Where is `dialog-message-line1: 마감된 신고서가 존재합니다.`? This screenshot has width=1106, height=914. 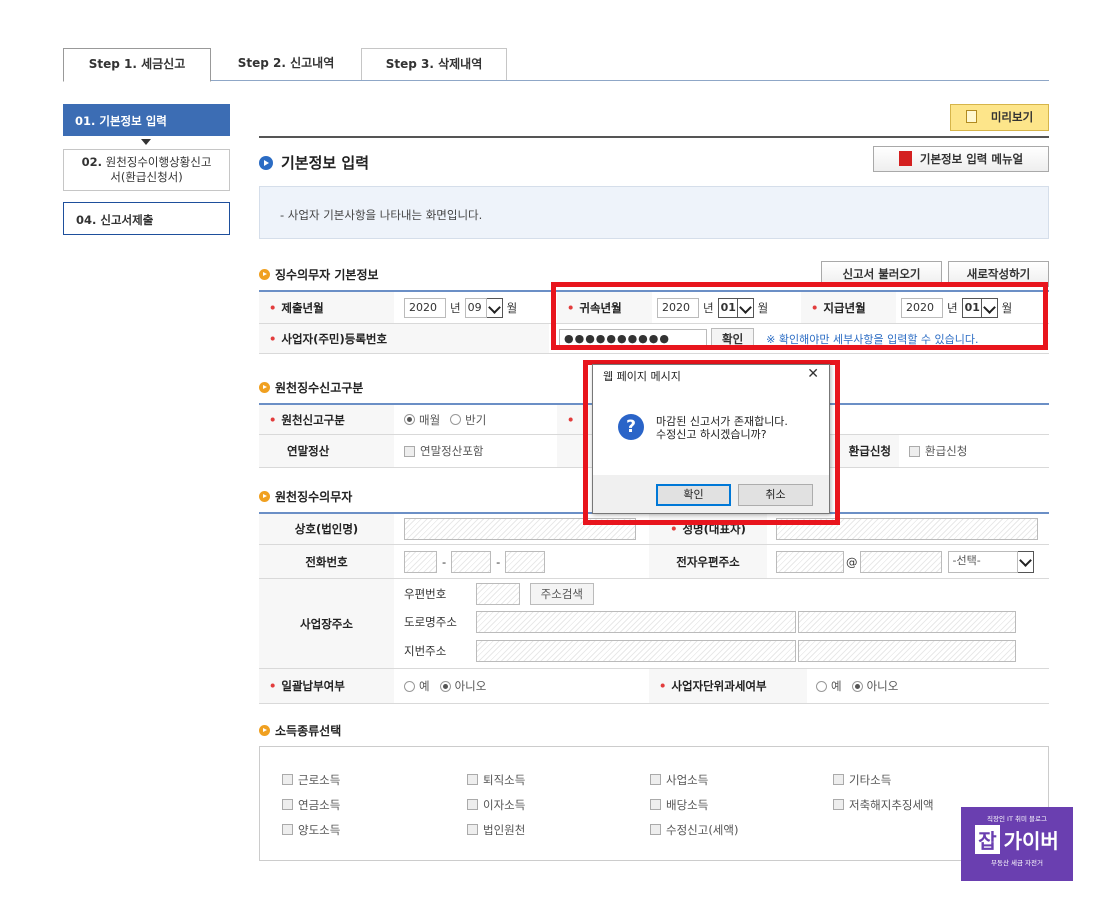 dialog-message-line1: 마감된 신고서가 존재합니다. is located at coordinates (722, 421).